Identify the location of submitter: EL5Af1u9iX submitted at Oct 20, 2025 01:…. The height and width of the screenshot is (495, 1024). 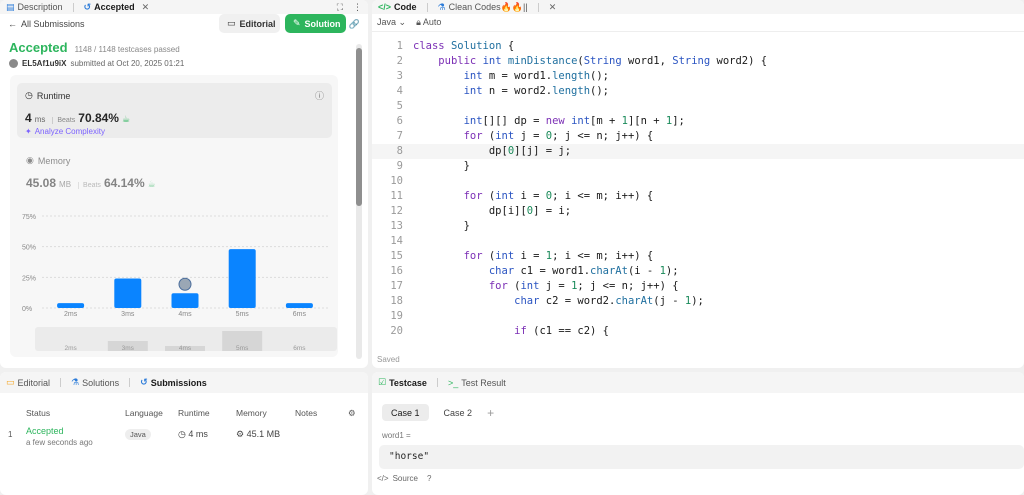
(184, 63).